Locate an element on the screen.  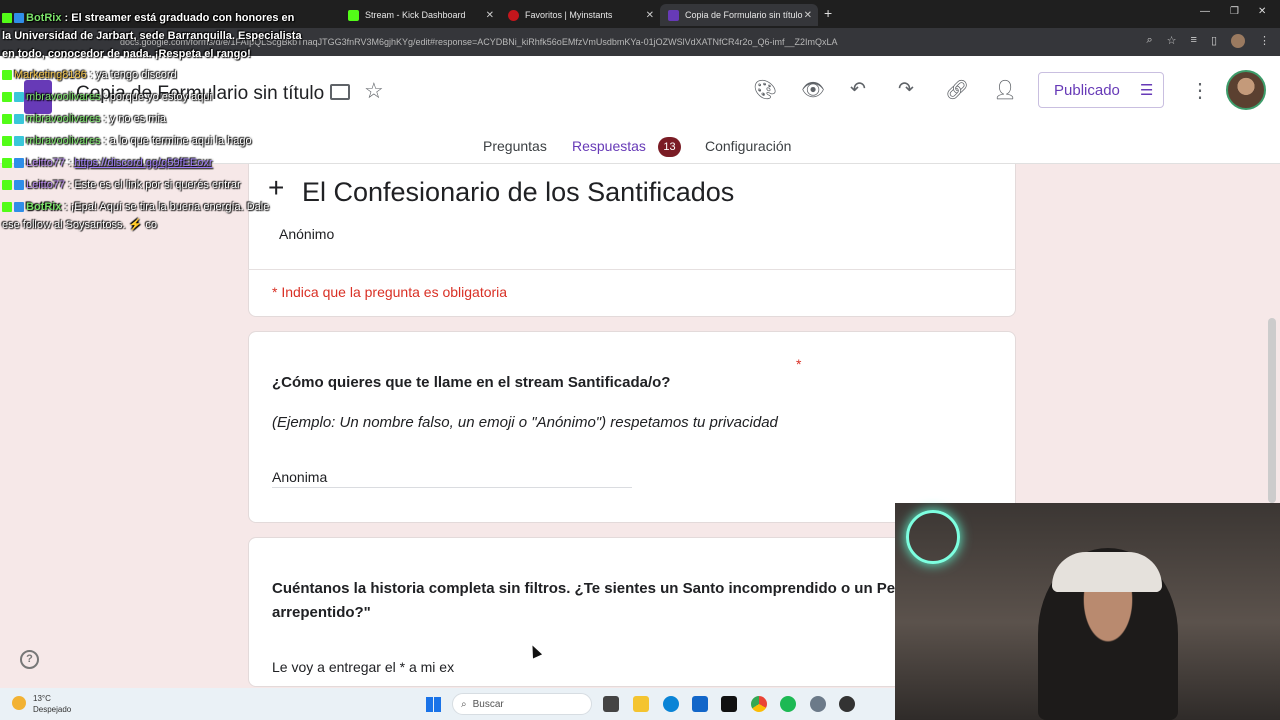
redo-icon: ↷ is located at coordinates (906, 89).